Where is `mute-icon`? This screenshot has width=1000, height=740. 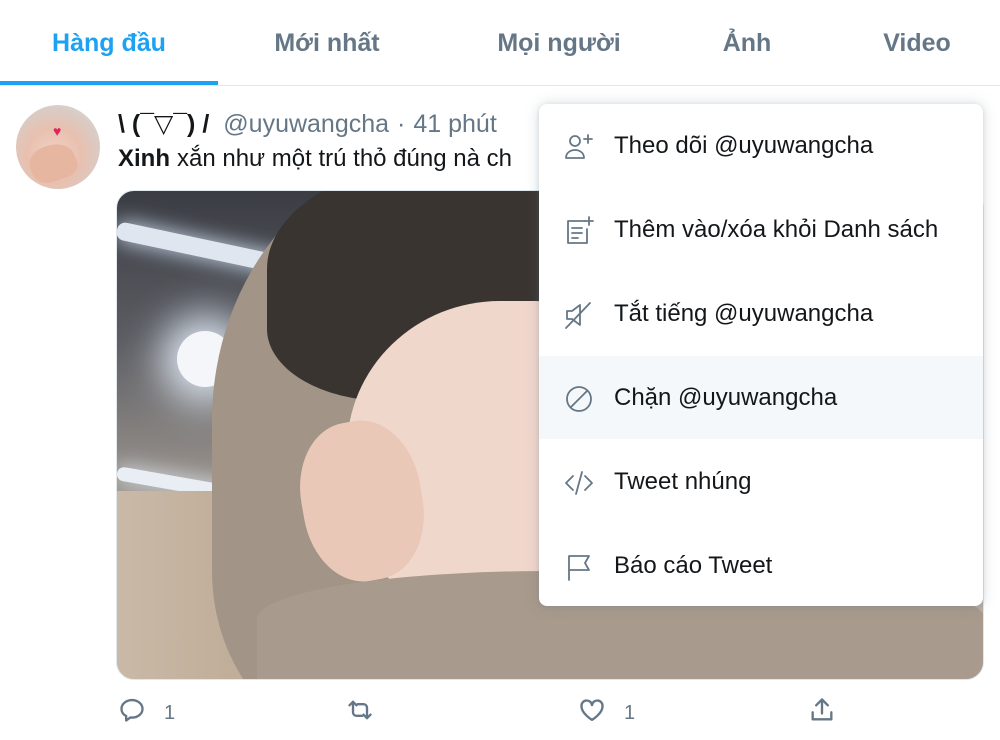
mute-icon is located at coordinates (579, 315).